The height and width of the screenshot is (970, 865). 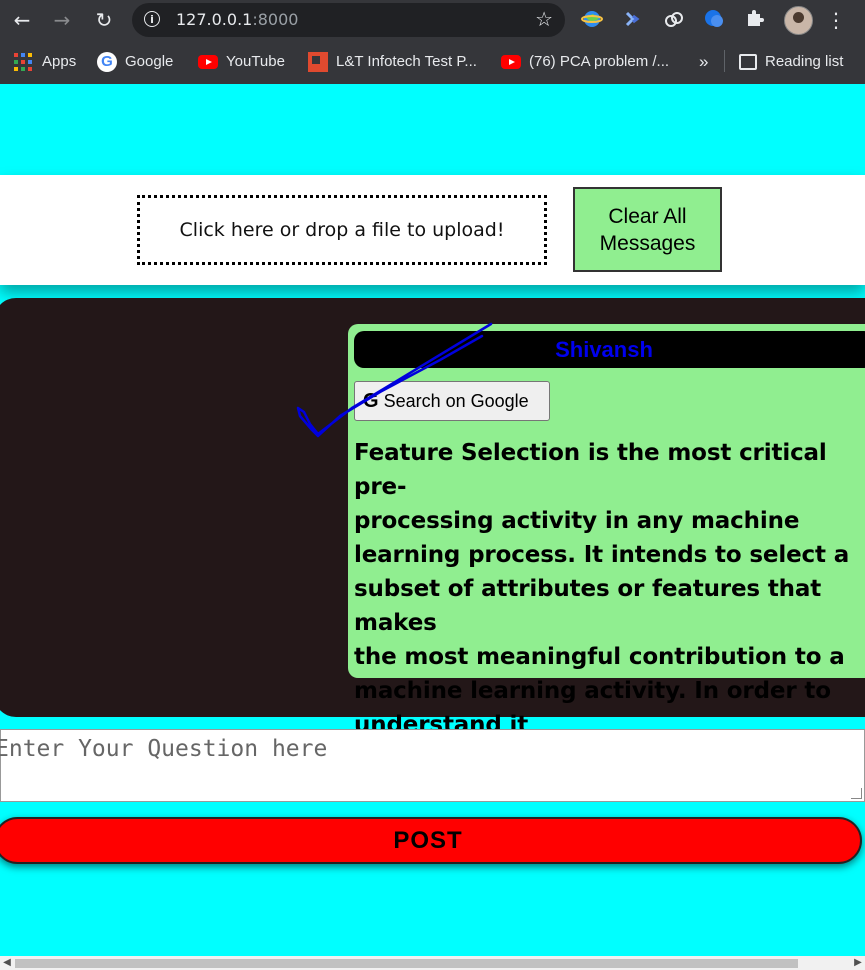 What do you see at coordinates (724, 61) in the screenshot?
I see `bookmarks-separator` at bounding box center [724, 61].